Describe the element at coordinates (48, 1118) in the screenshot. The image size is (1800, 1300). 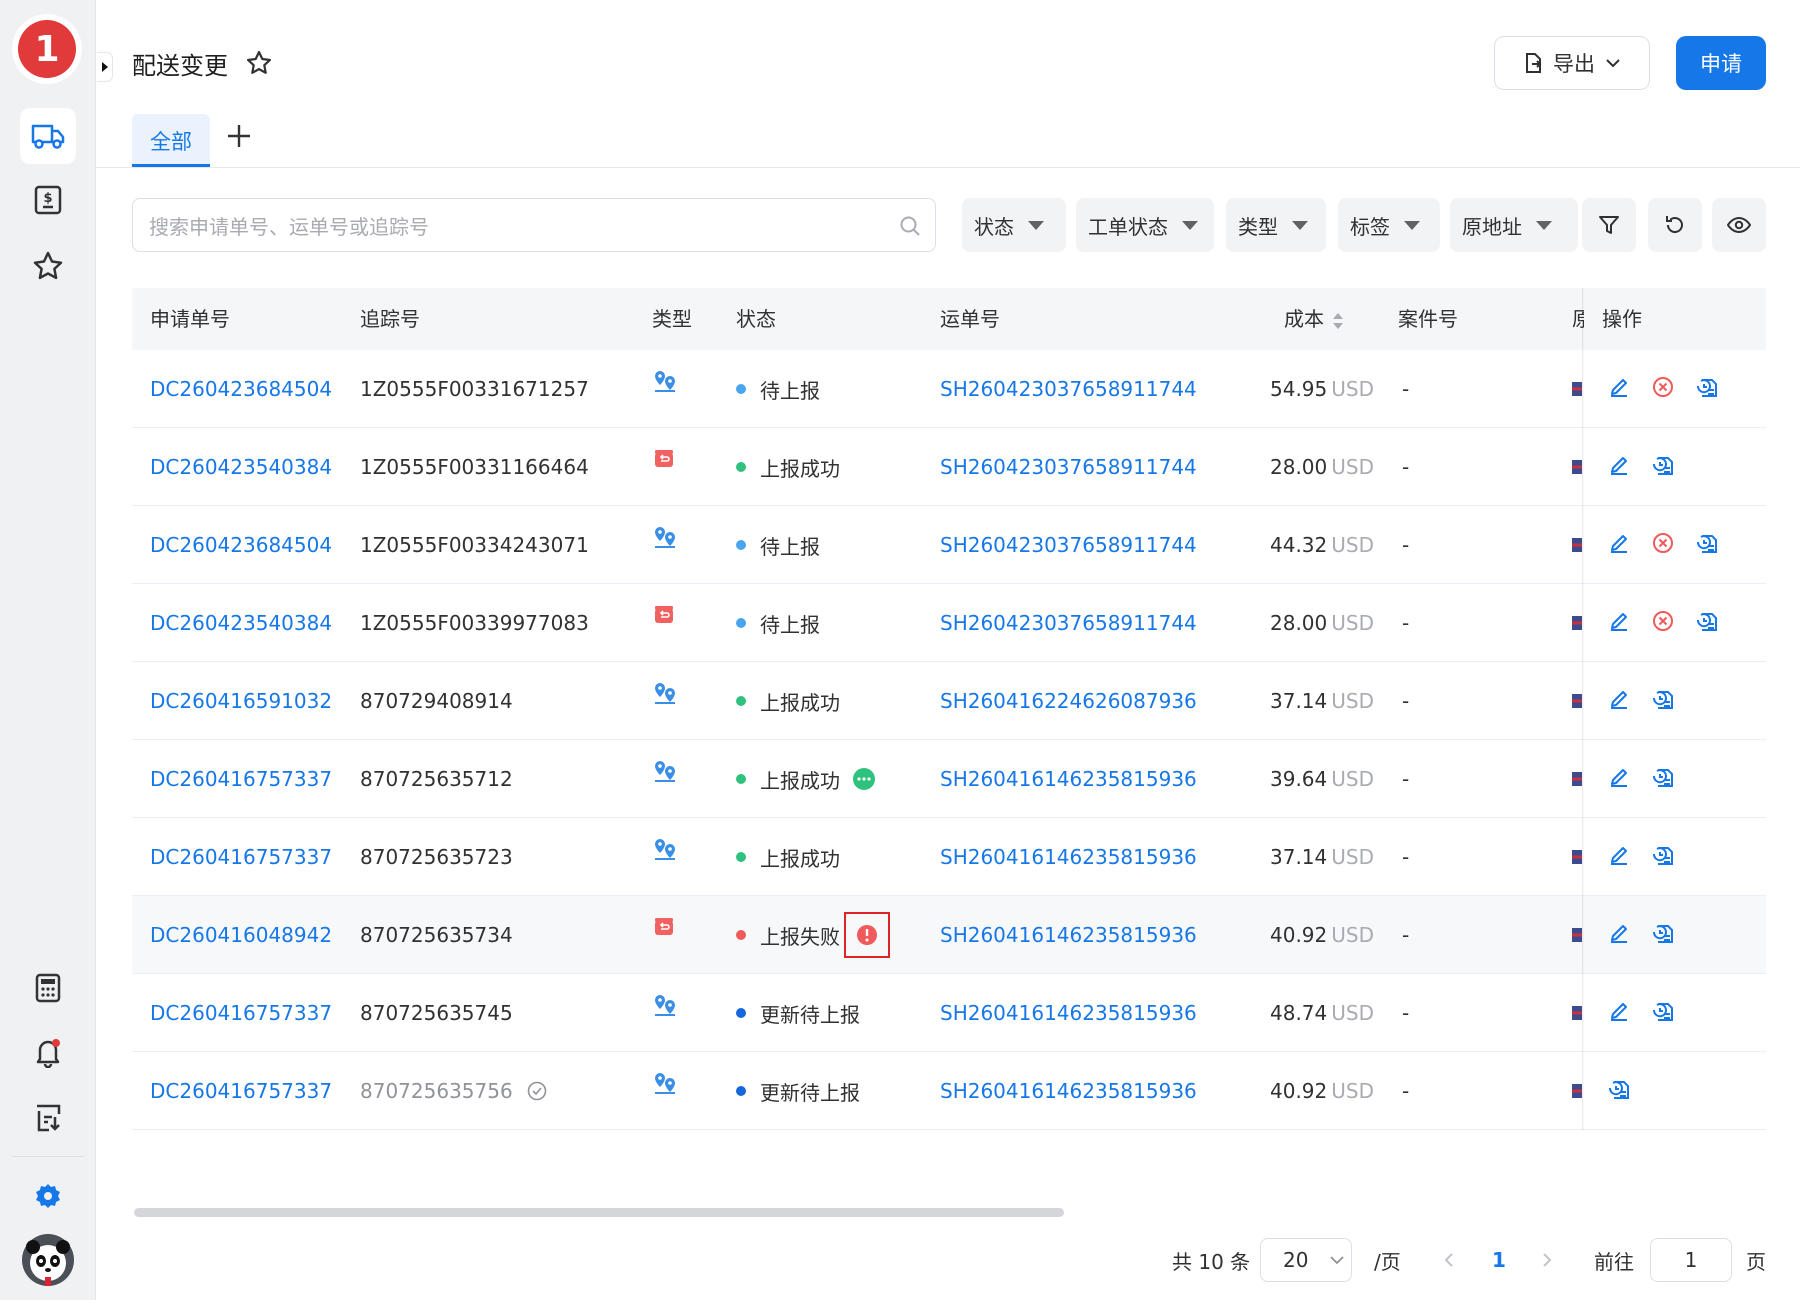
I see `sidebar-item-downloads` at that location.